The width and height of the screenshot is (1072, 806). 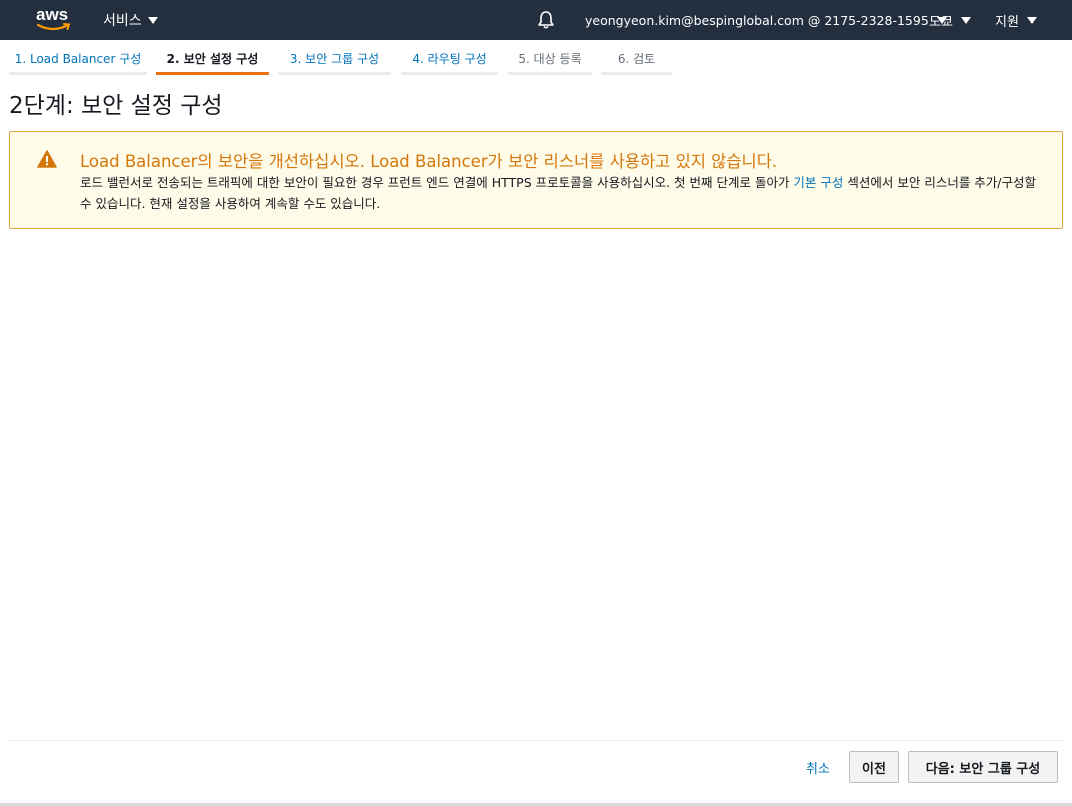 What do you see at coordinates (874, 767) in the screenshot?
I see `previous-button: 이전` at bounding box center [874, 767].